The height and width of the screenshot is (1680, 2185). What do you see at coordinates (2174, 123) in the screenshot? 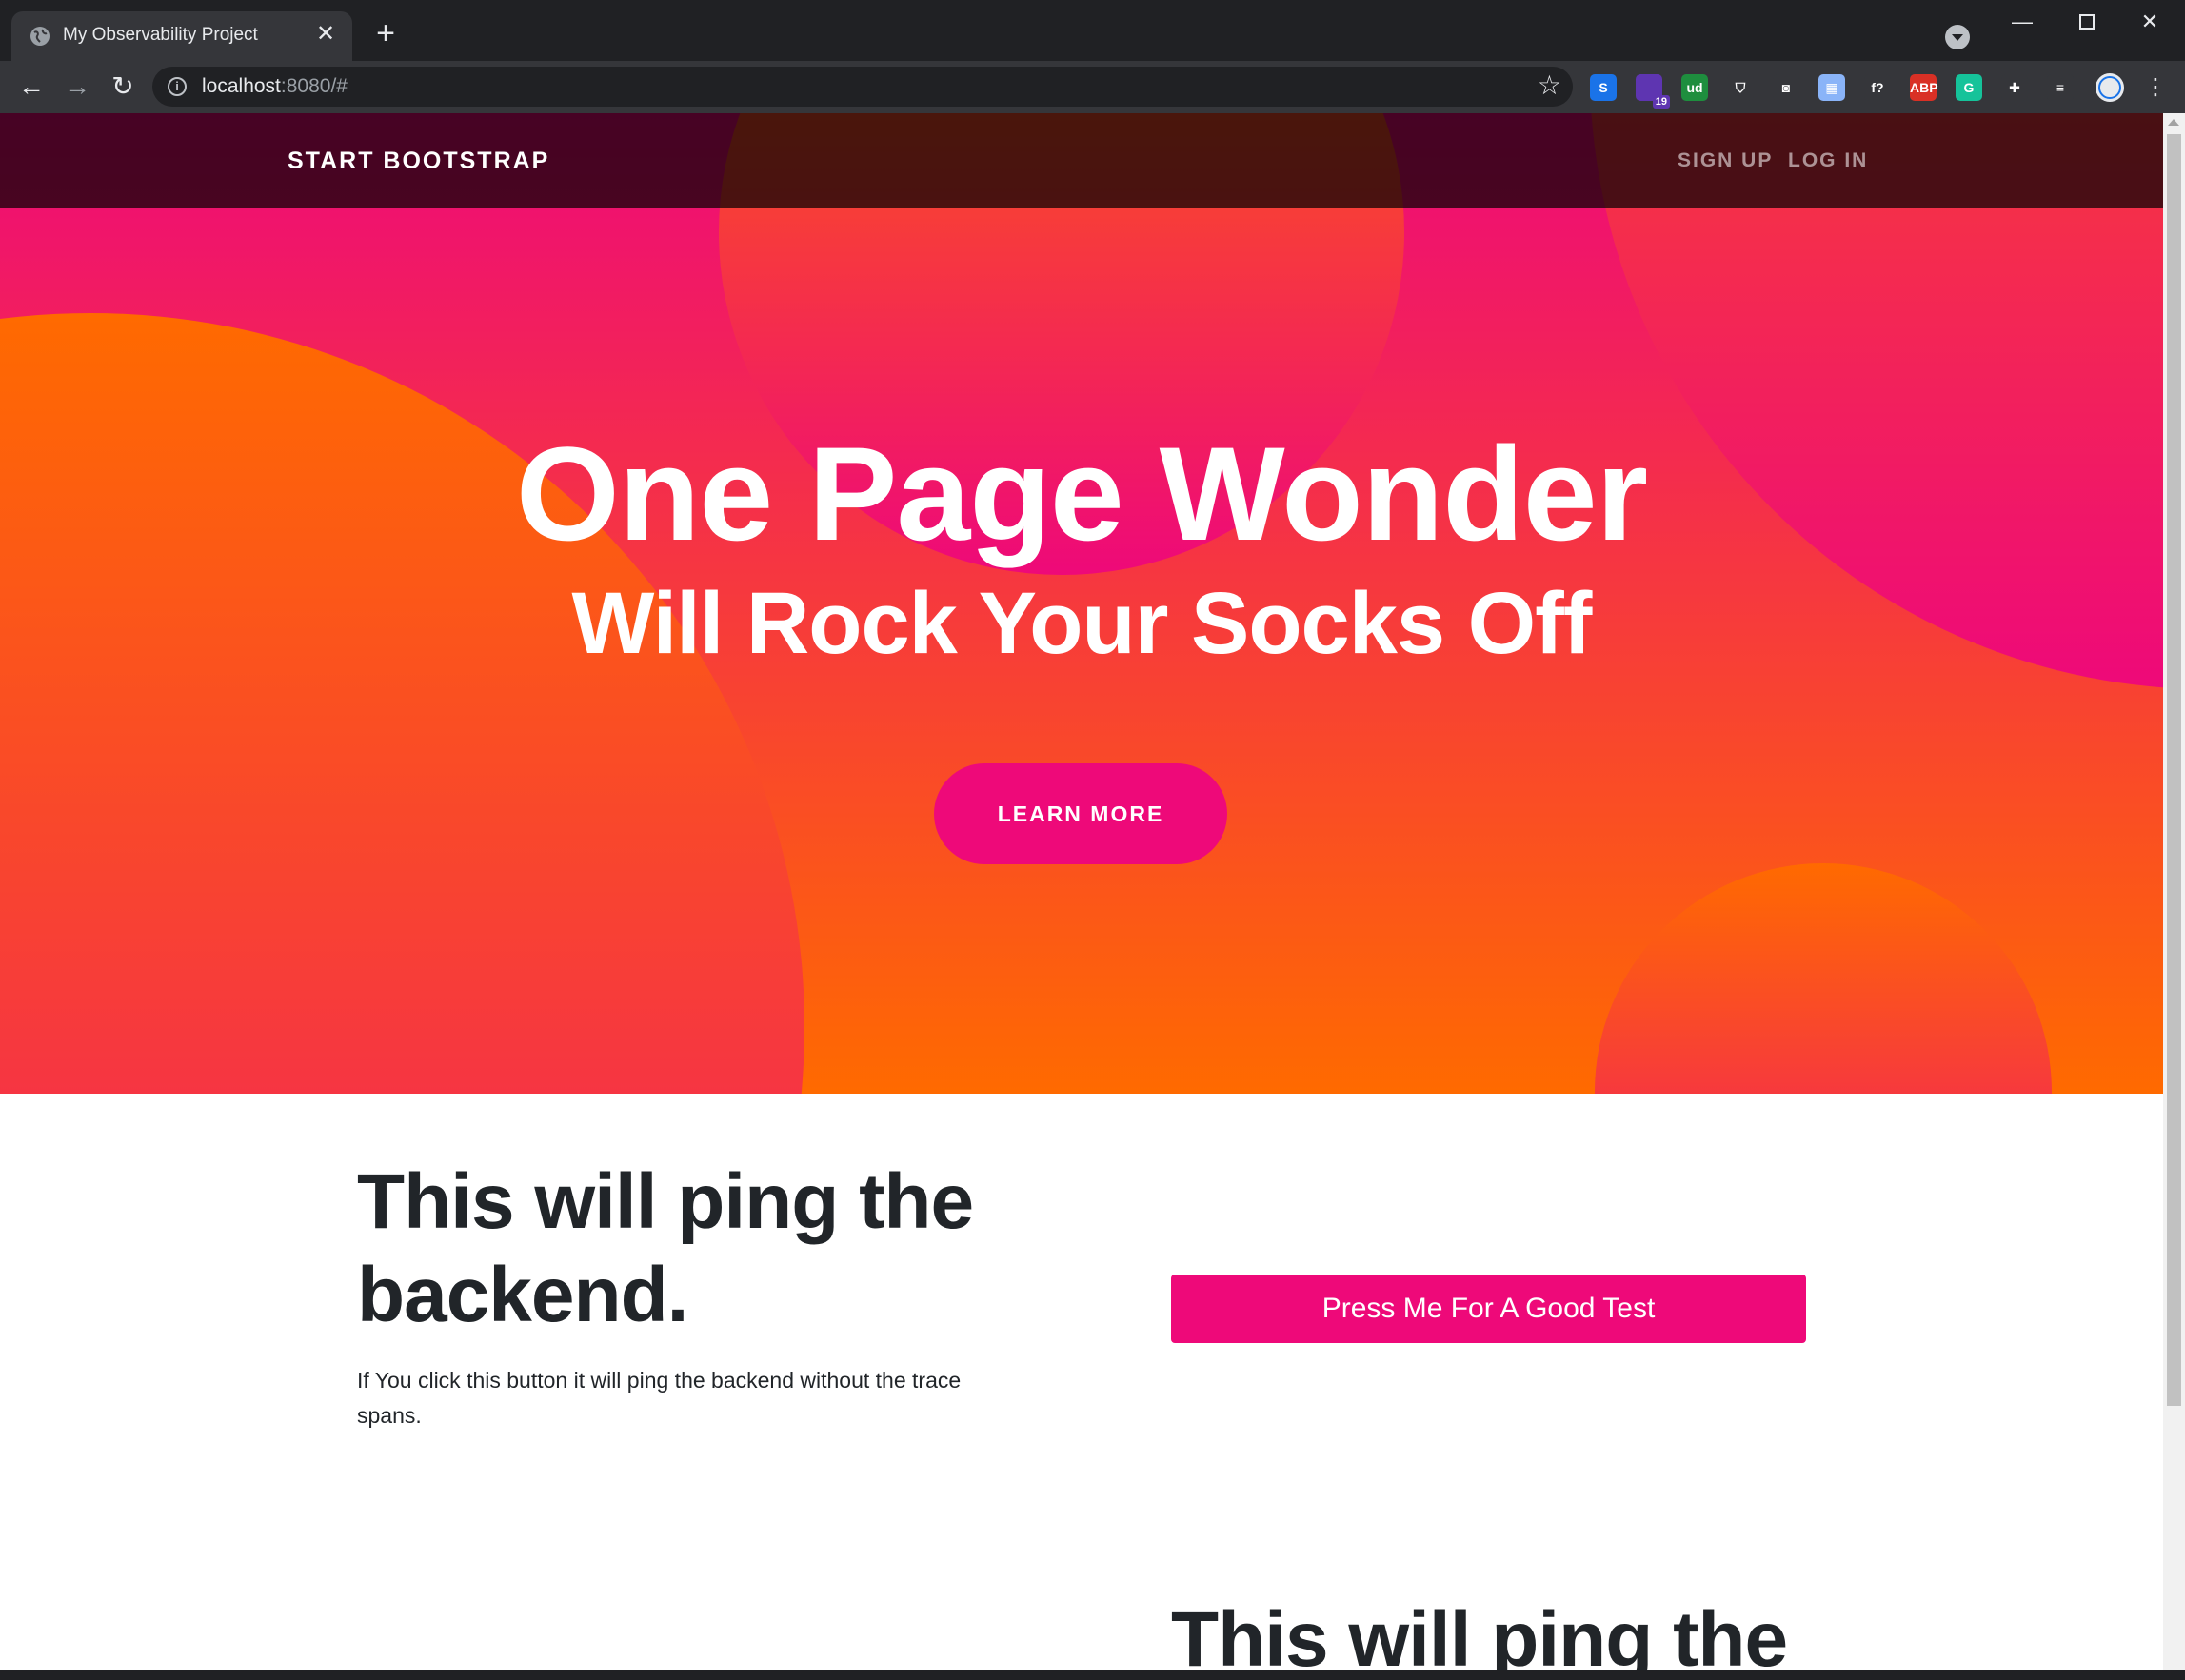
I see `scroll-up-icon` at bounding box center [2174, 123].